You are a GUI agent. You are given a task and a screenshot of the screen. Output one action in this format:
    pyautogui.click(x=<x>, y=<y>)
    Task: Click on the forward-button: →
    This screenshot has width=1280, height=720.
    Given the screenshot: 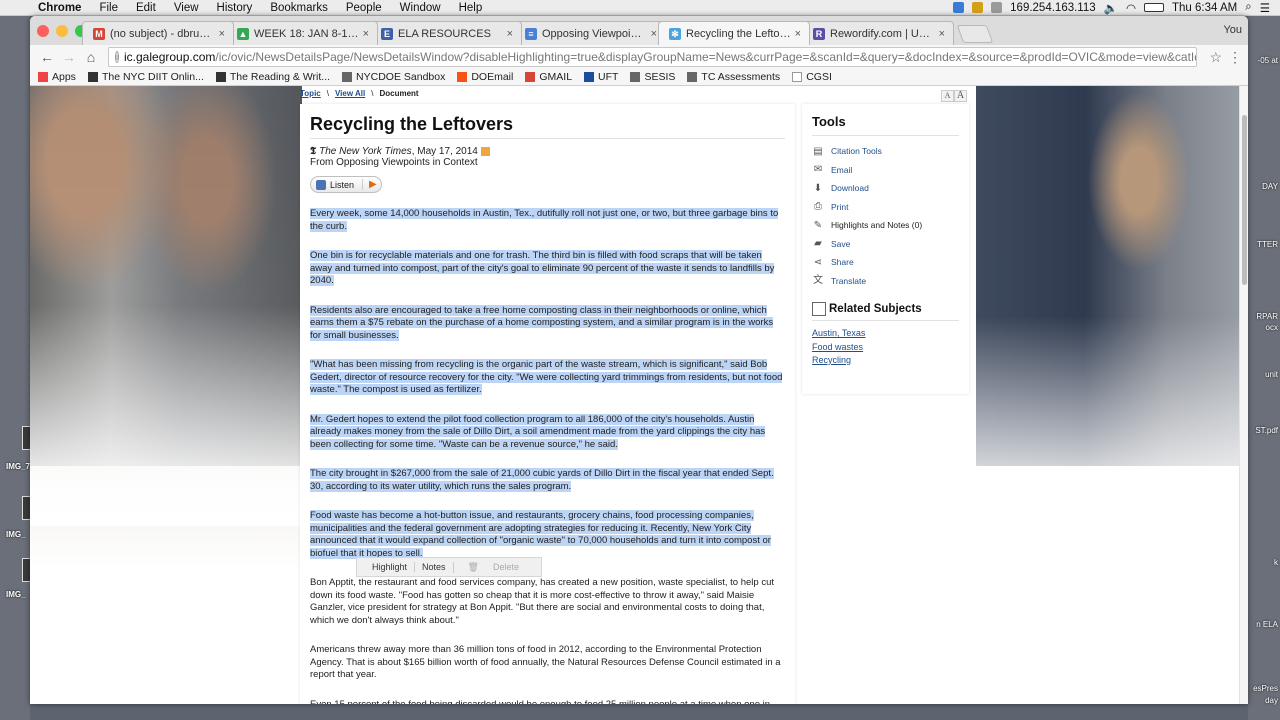 What is the action you would take?
    pyautogui.click(x=69, y=57)
    